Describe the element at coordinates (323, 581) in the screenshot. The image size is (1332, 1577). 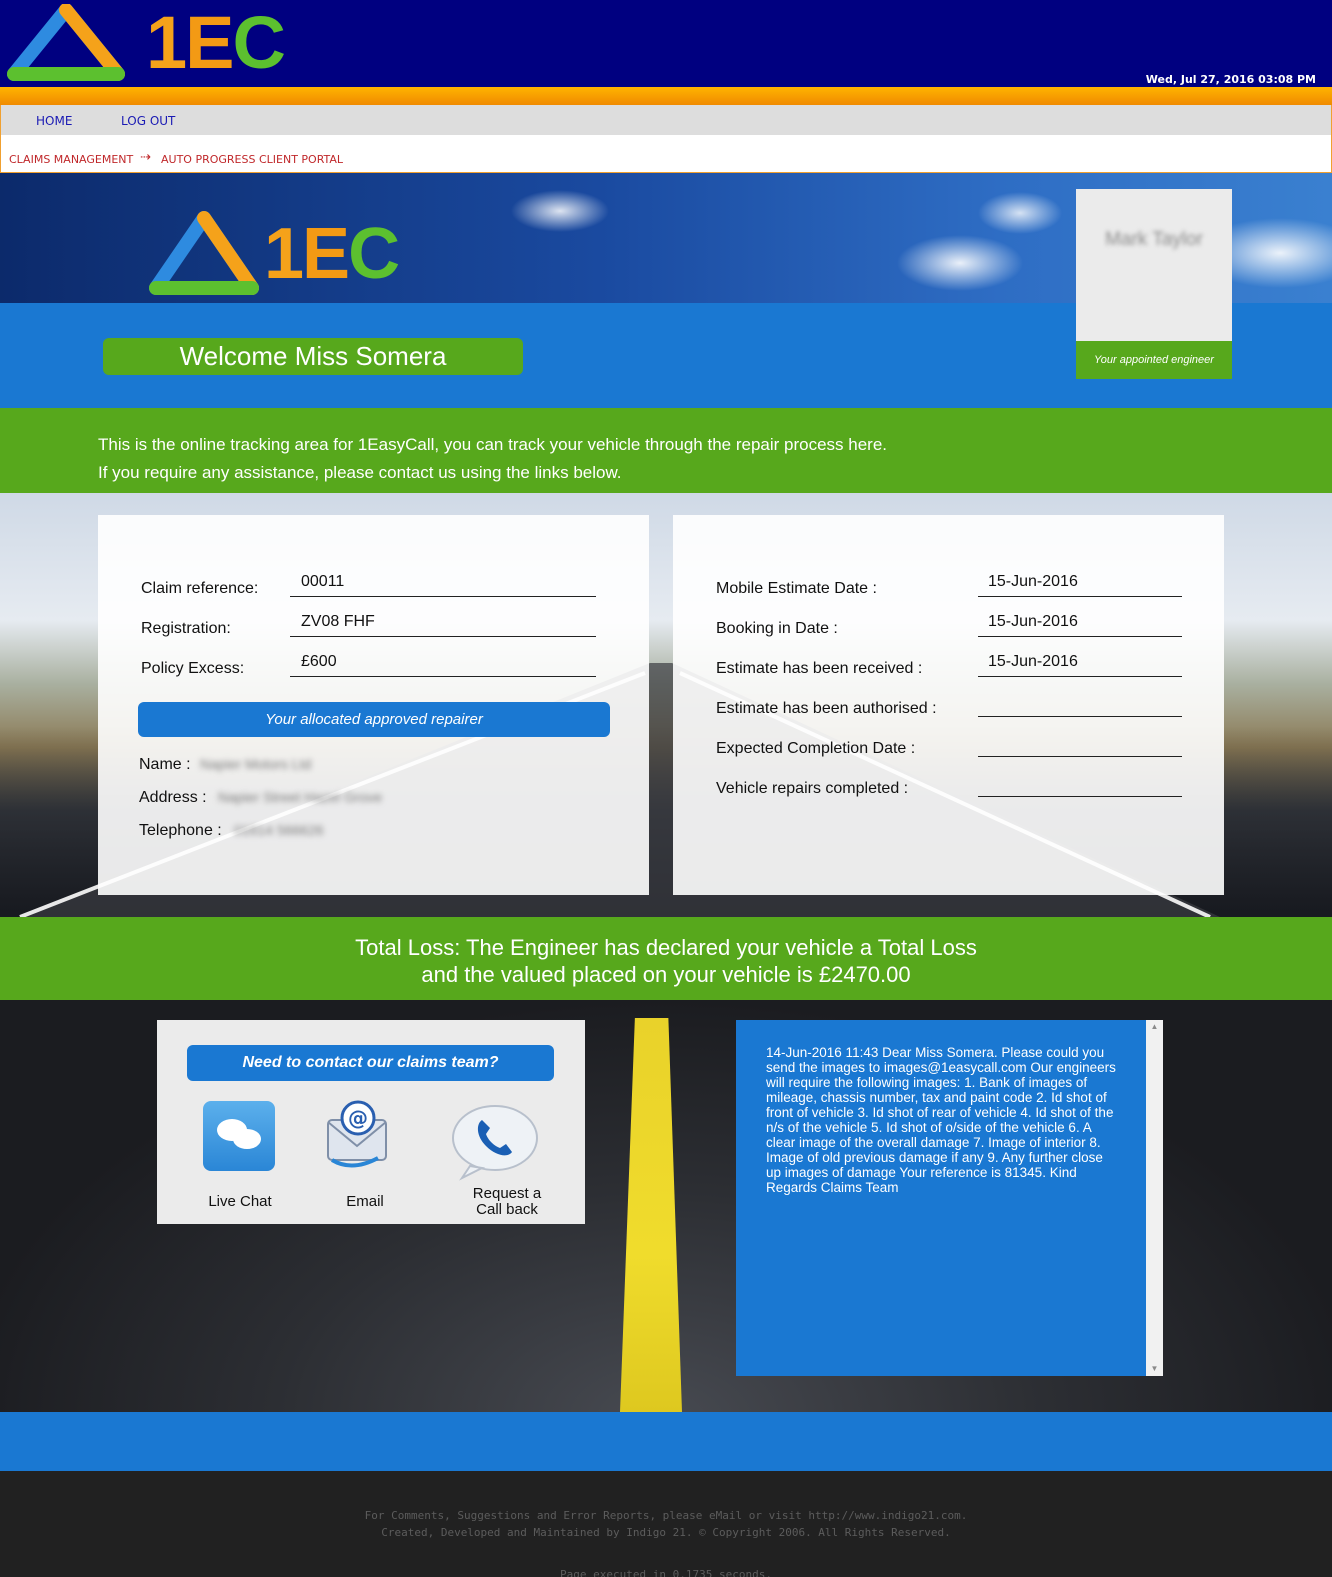
I see `claim-reference-value: 00011` at that location.